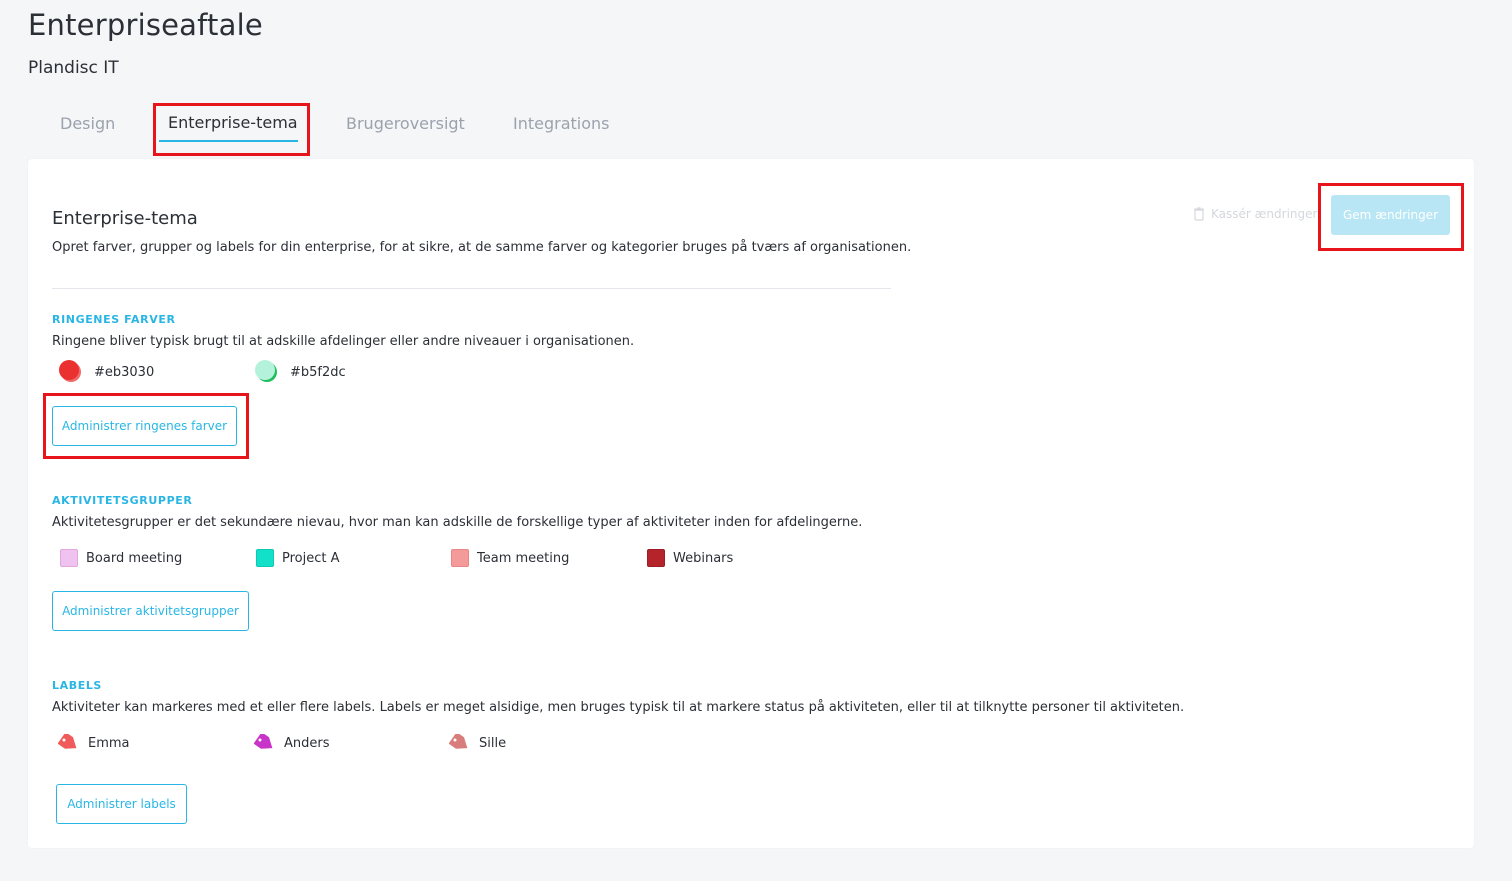  What do you see at coordinates (233, 122) in the screenshot?
I see `tab-enterprise-tema: Enterprise-tema` at bounding box center [233, 122].